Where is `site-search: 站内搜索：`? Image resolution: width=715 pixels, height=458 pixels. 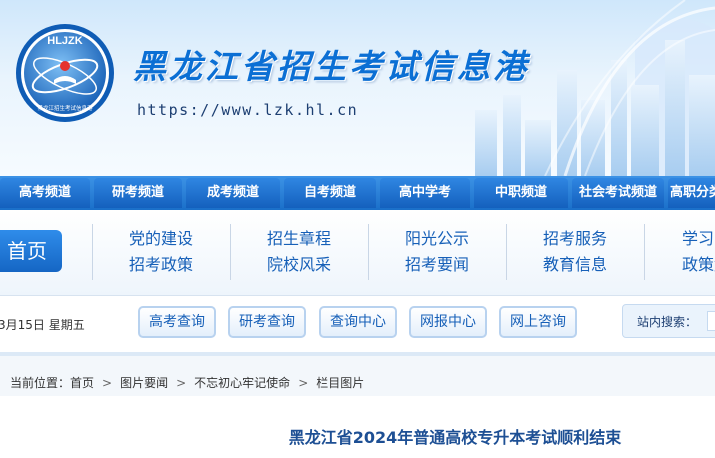
site-search: 站内搜索： is located at coordinates (668, 321).